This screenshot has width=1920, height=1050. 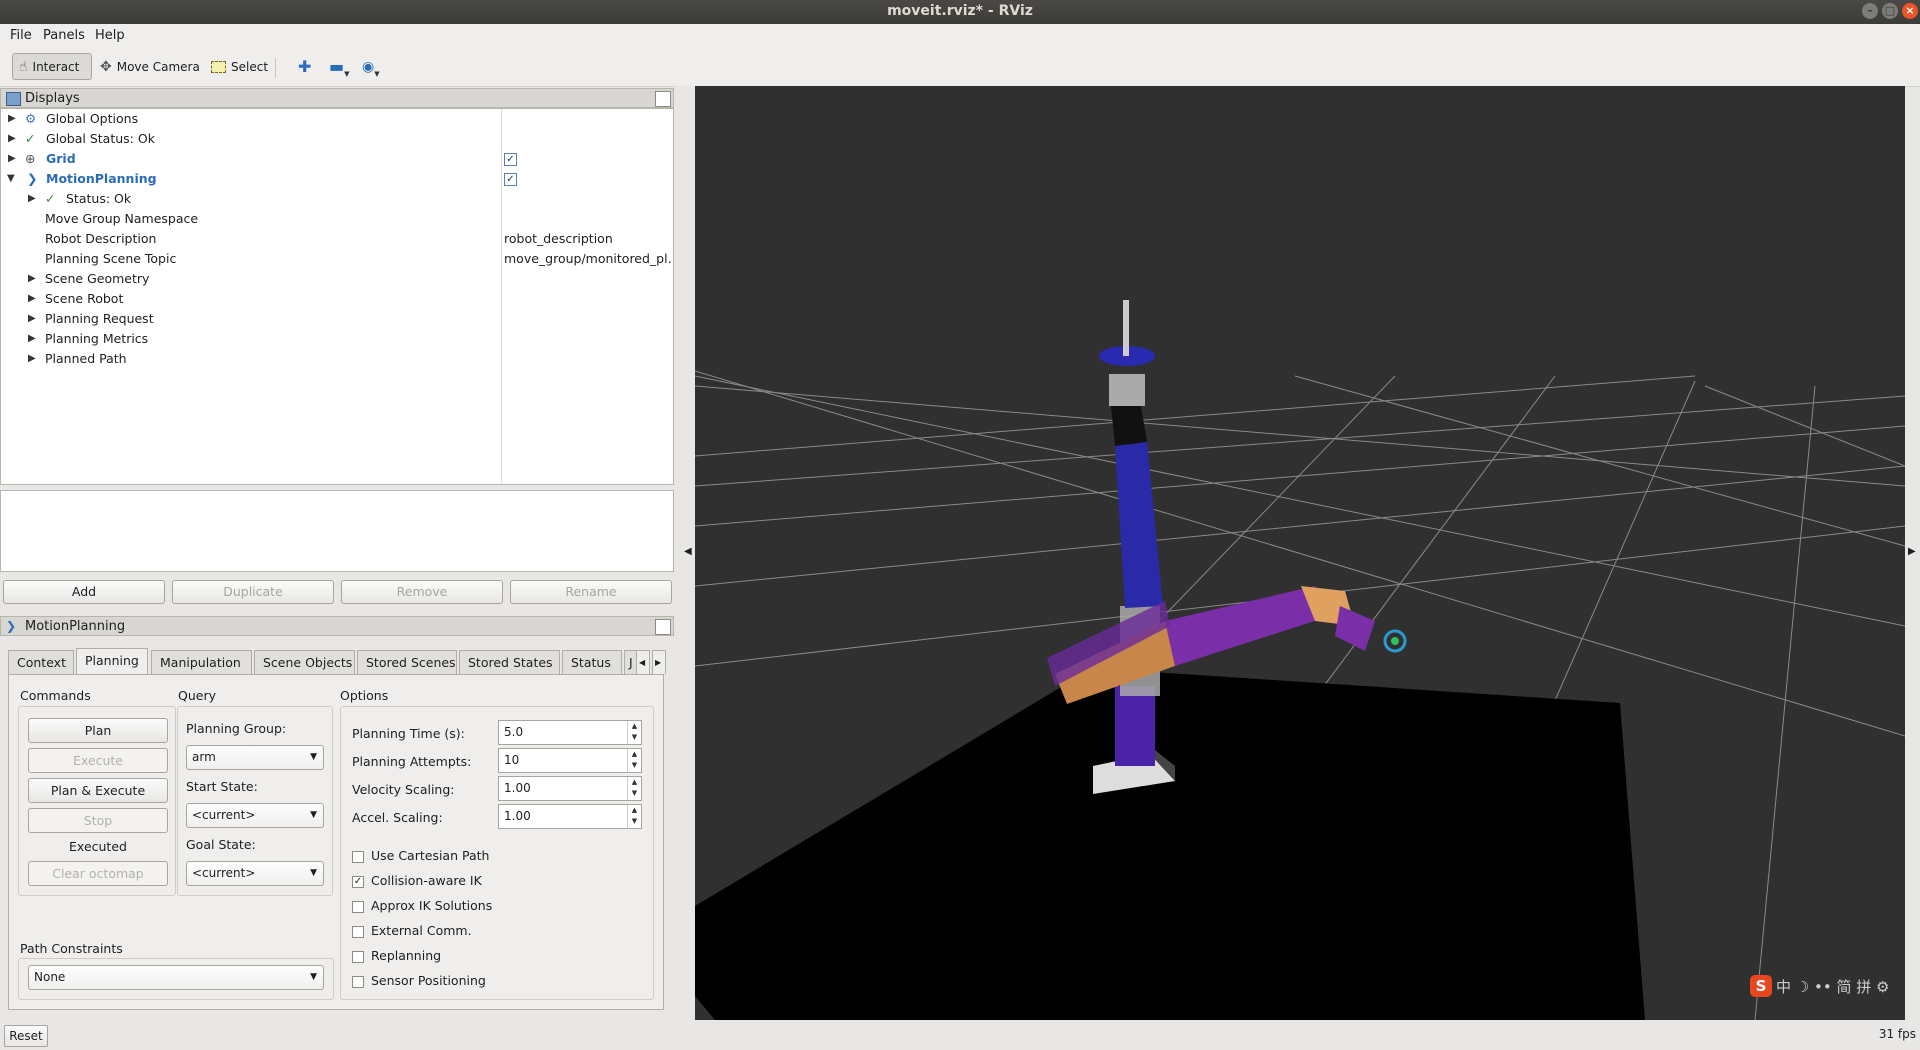 What do you see at coordinates (336, 199) in the screenshot?
I see `tree-row-status: ▶ ✓ Status: Ok` at bounding box center [336, 199].